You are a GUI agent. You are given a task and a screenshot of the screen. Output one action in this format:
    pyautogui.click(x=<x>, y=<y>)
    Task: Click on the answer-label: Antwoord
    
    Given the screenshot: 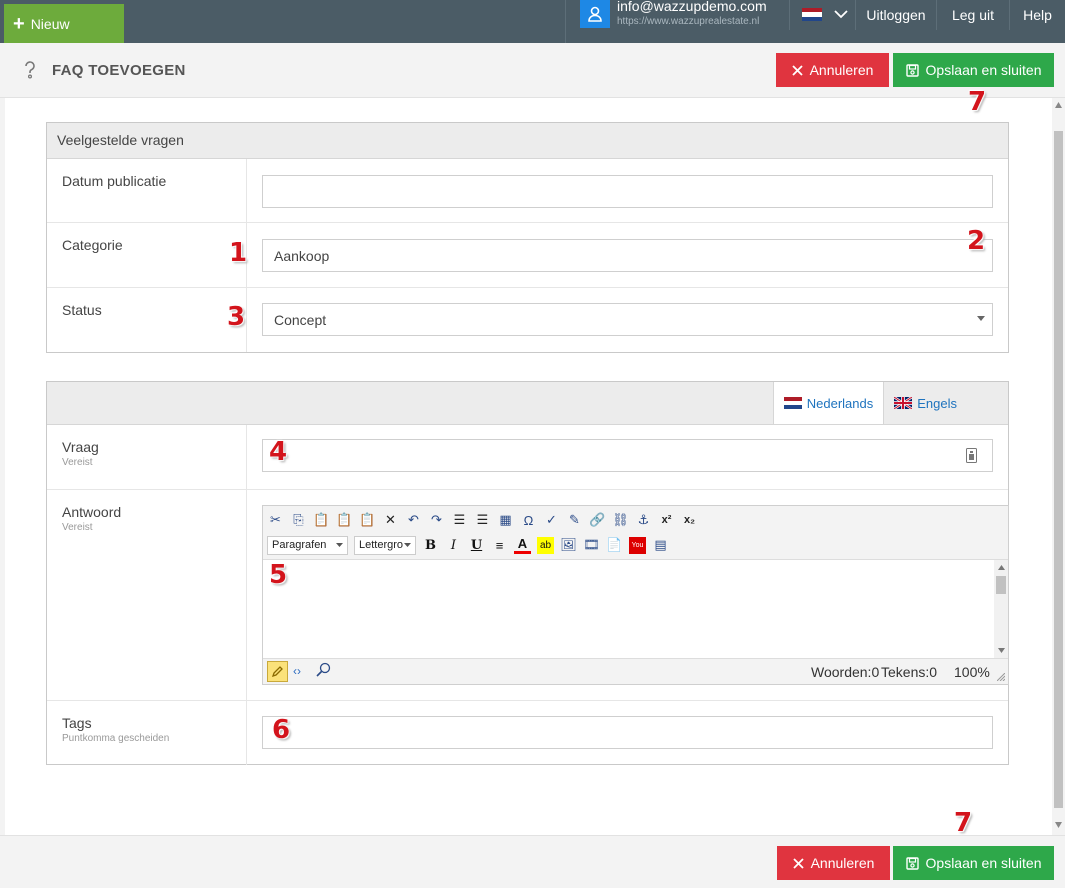 What is the action you would take?
    pyautogui.click(x=92, y=512)
    